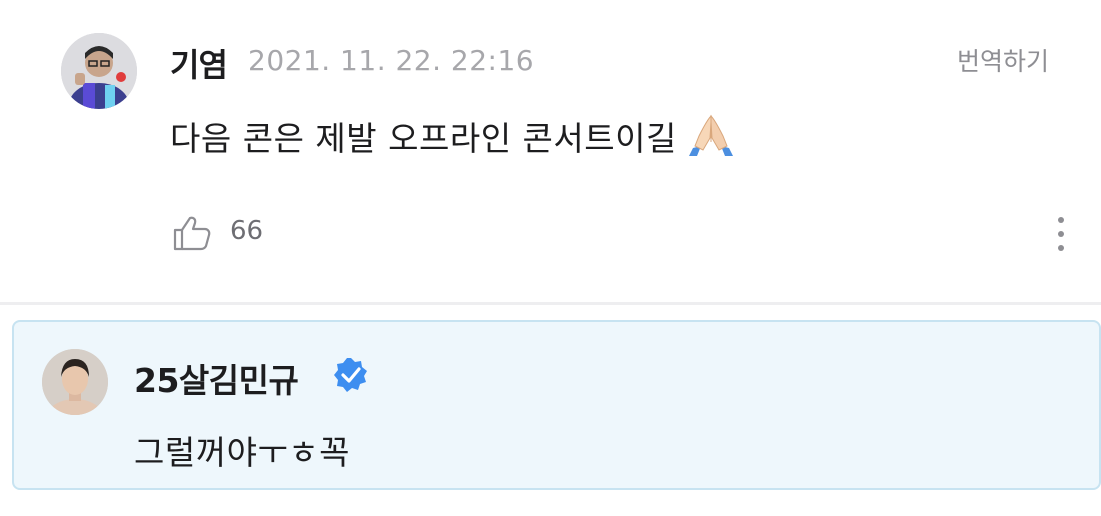 The height and width of the screenshot is (516, 1101). Describe the element at coordinates (247, 231) in the screenshot. I see `like-count: 66` at that location.